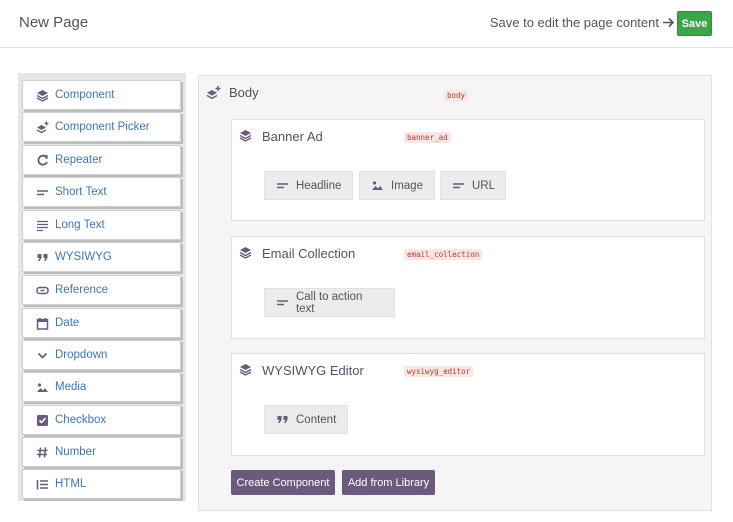  I want to click on repeat-icon, so click(42, 160).